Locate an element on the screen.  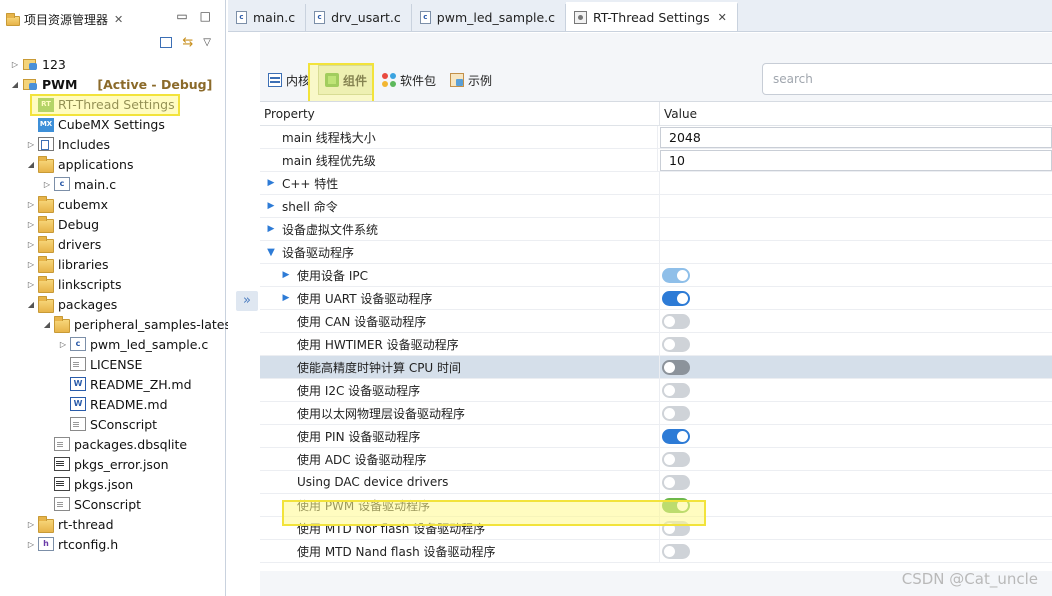
tree-item: ▷ drivers is located at coordinates (112, 244).